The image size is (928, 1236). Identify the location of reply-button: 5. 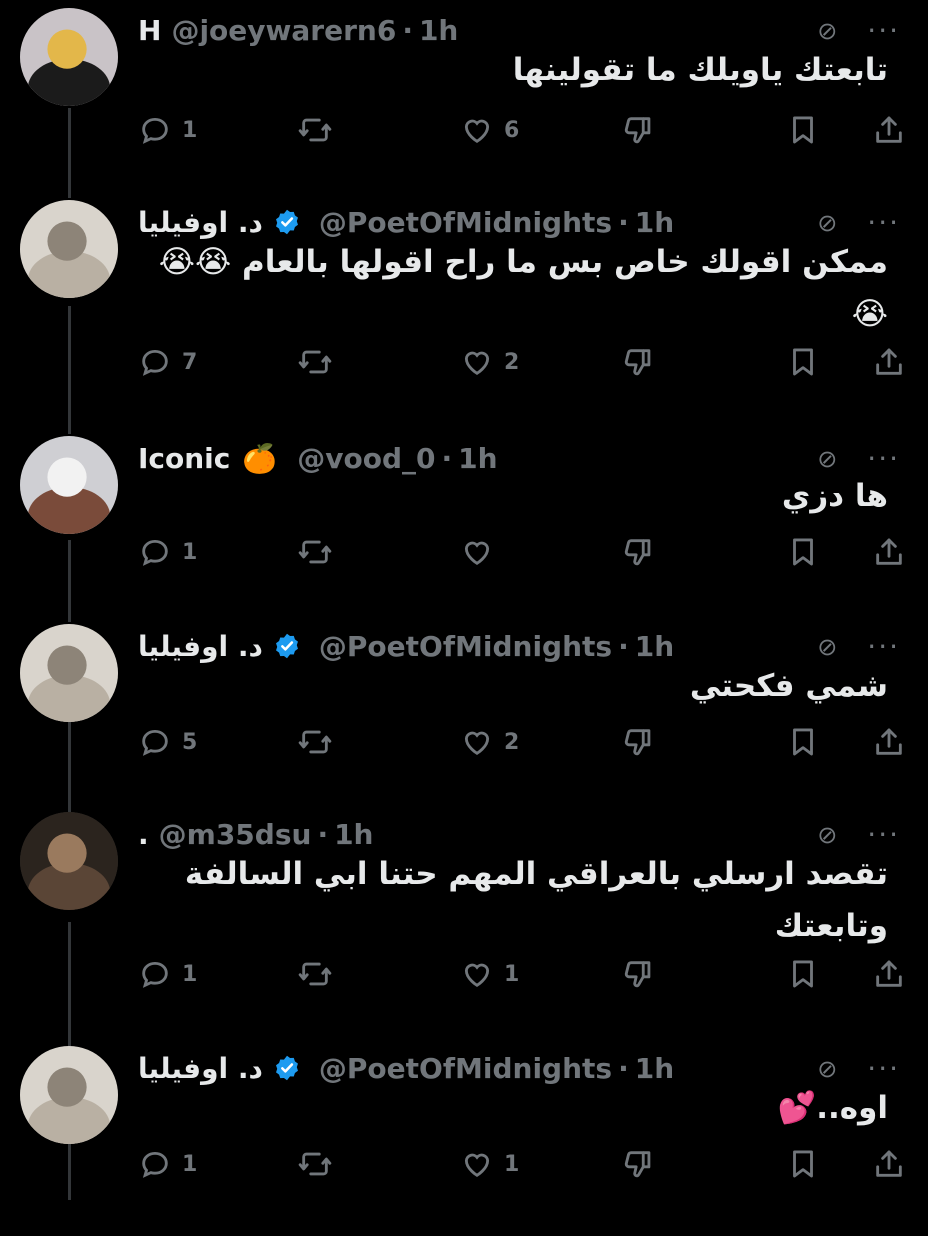
(167, 742).